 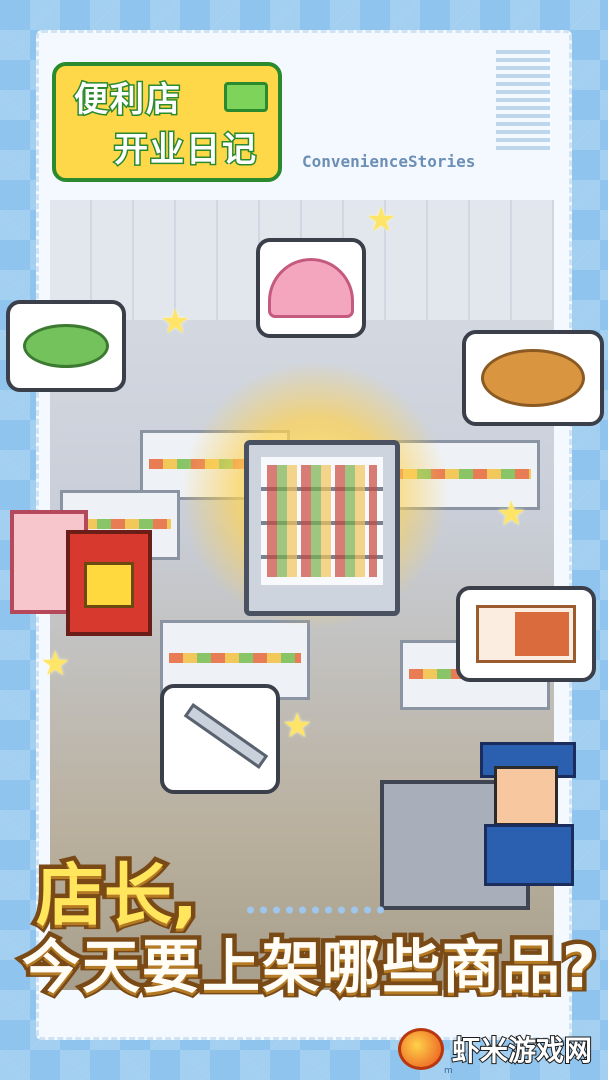 I want to click on site-logo-icon, so click(x=421, y=1049).